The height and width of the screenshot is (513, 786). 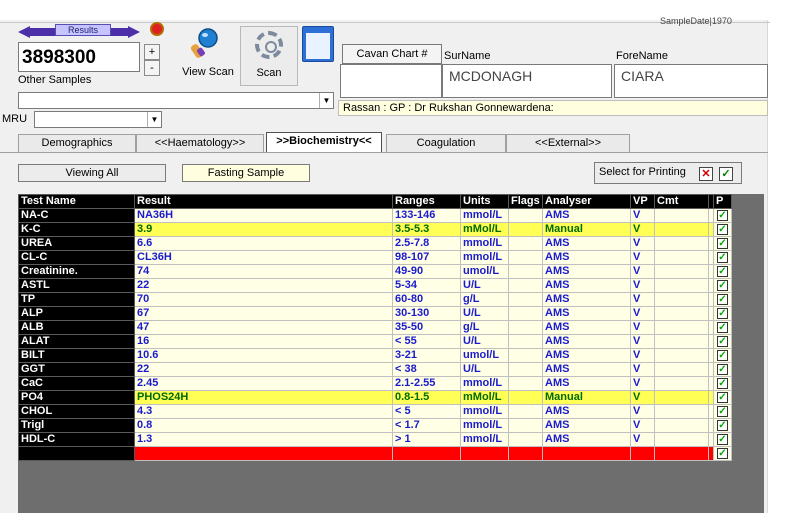 What do you see at coordinates (318, 44) in the screenshot?
I see `notebook-icon` at bounding box center [318, 44].